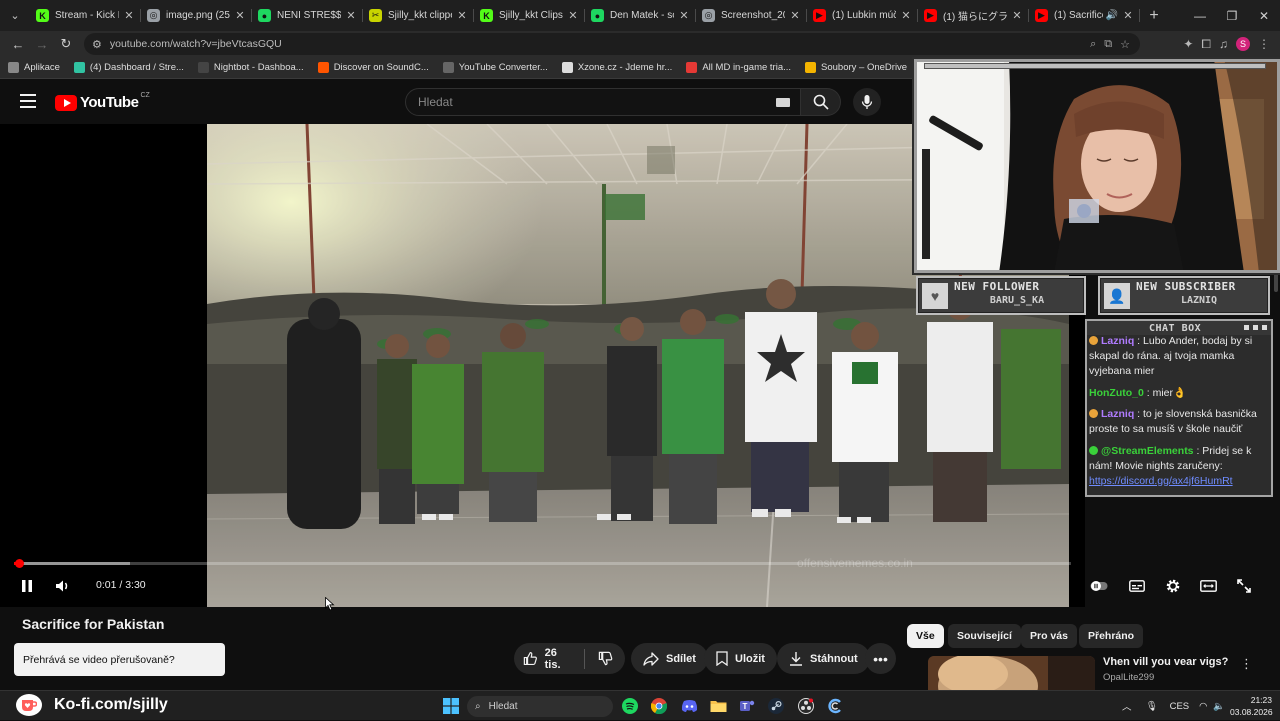 The image size is (1280, 721). I want to click on chat-verified-icon, so click(1093, 450).